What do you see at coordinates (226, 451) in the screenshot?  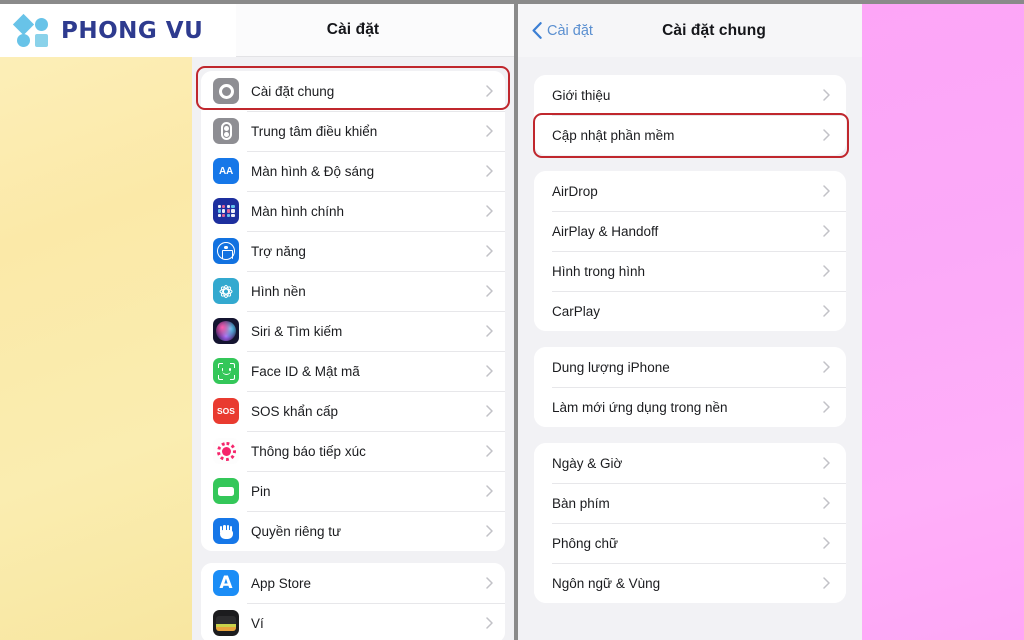 I see `exposure-notification-icon` at bounding box center [226, 451].